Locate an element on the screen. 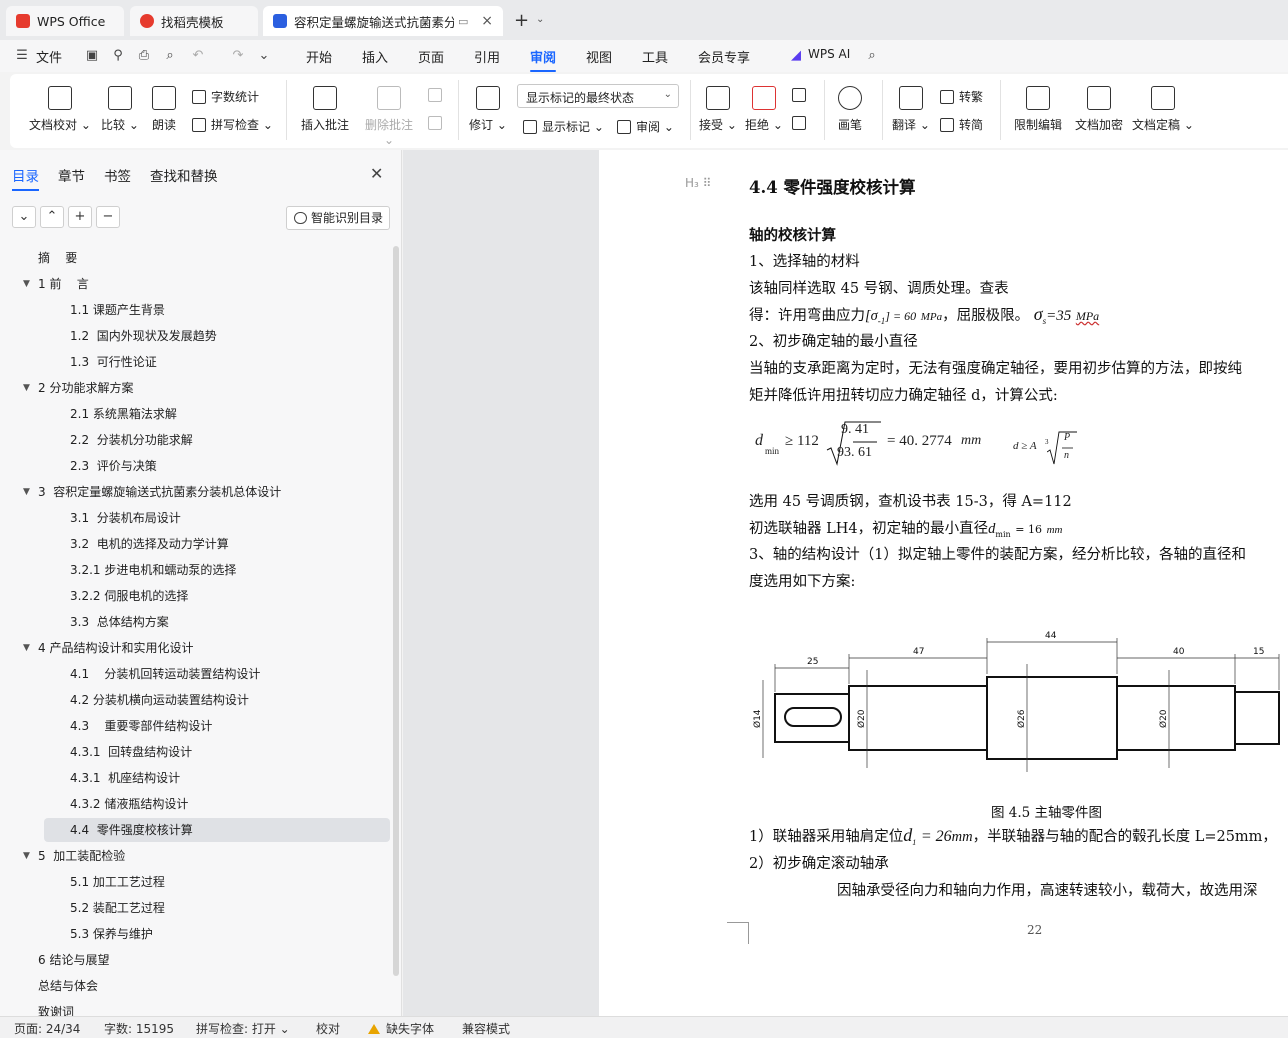 This screenshot has width=1288, height=1038. toc-item: 4.3.1 回转盘结构设计 is located at coordinates (131, 752).